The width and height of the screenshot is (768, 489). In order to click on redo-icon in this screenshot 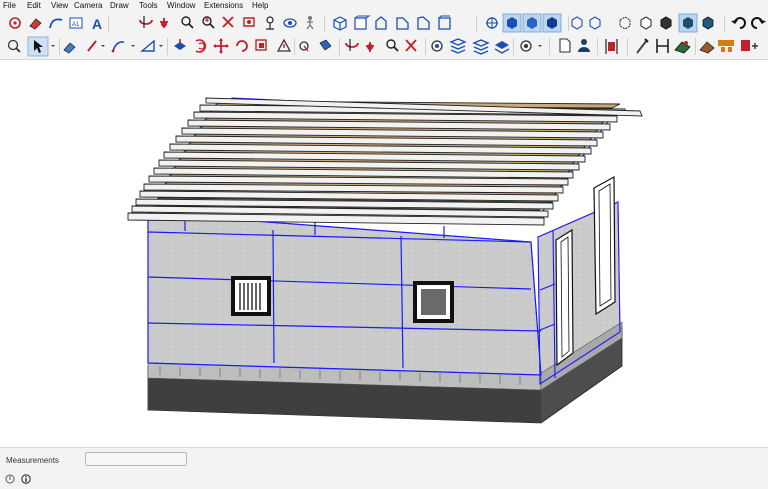, I will do `click(758, 23)`.